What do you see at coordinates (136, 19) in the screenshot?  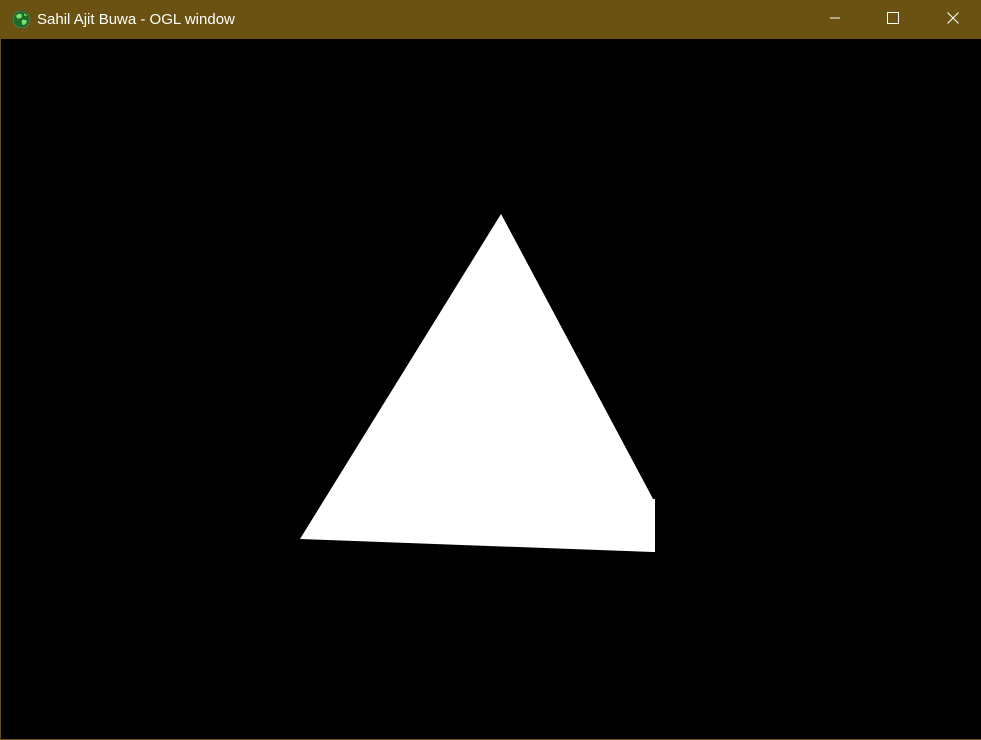 I see `window-title: Sahil Ajit Buwa - OGL window` at bounding box center [136, 19].